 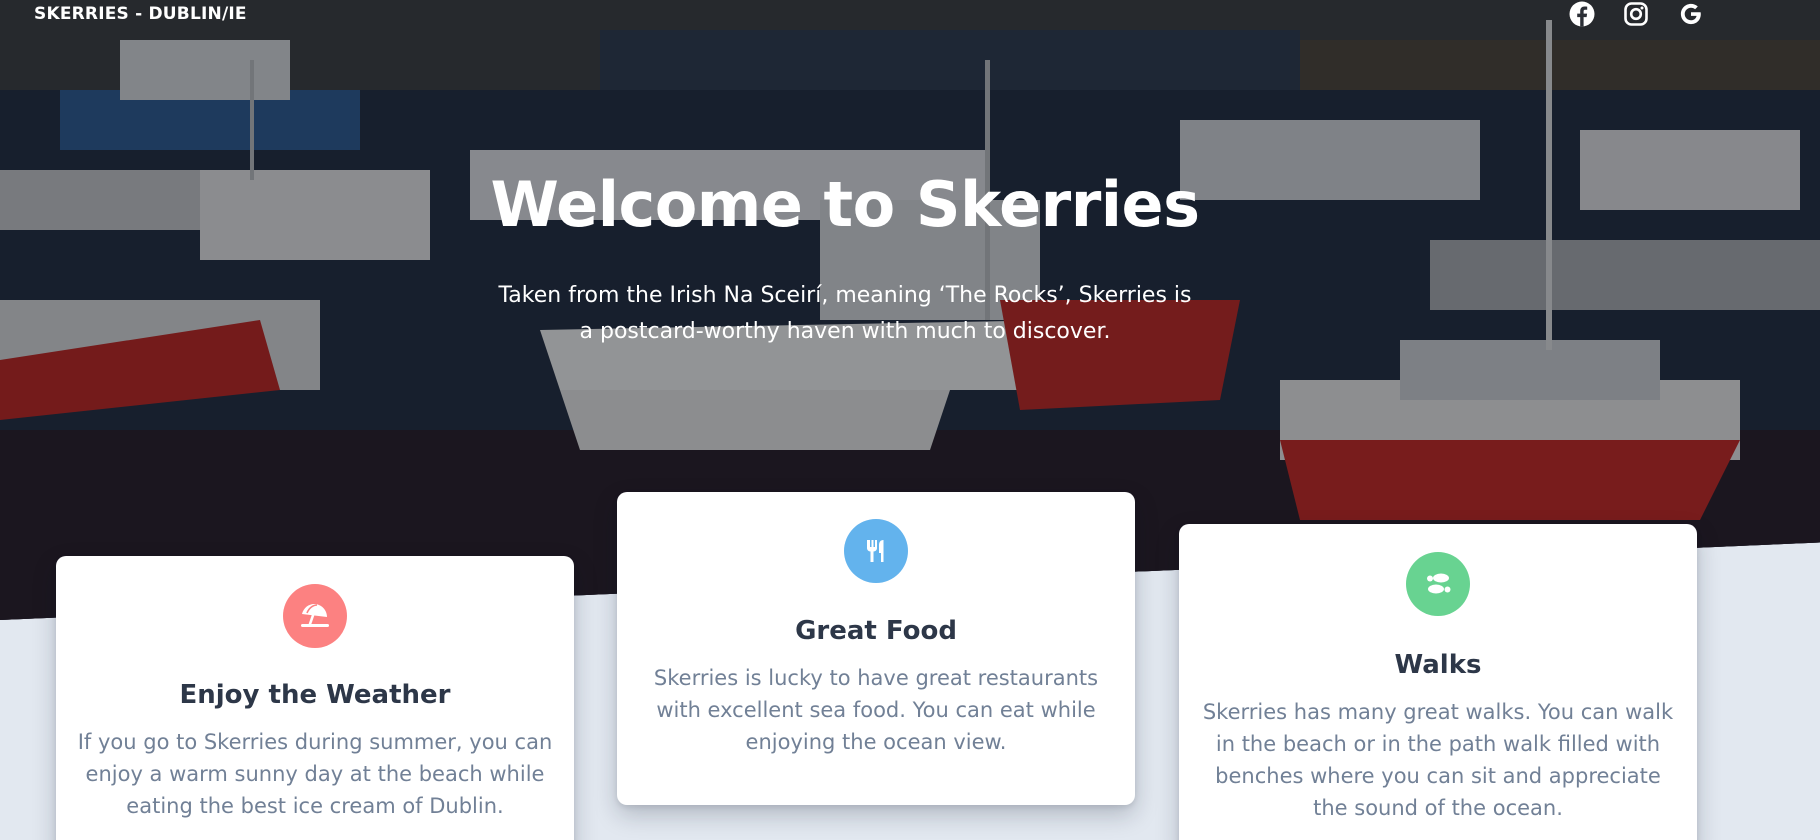 I want to click on card-title: Enjoy the Weather, so click(x=315, y=695).